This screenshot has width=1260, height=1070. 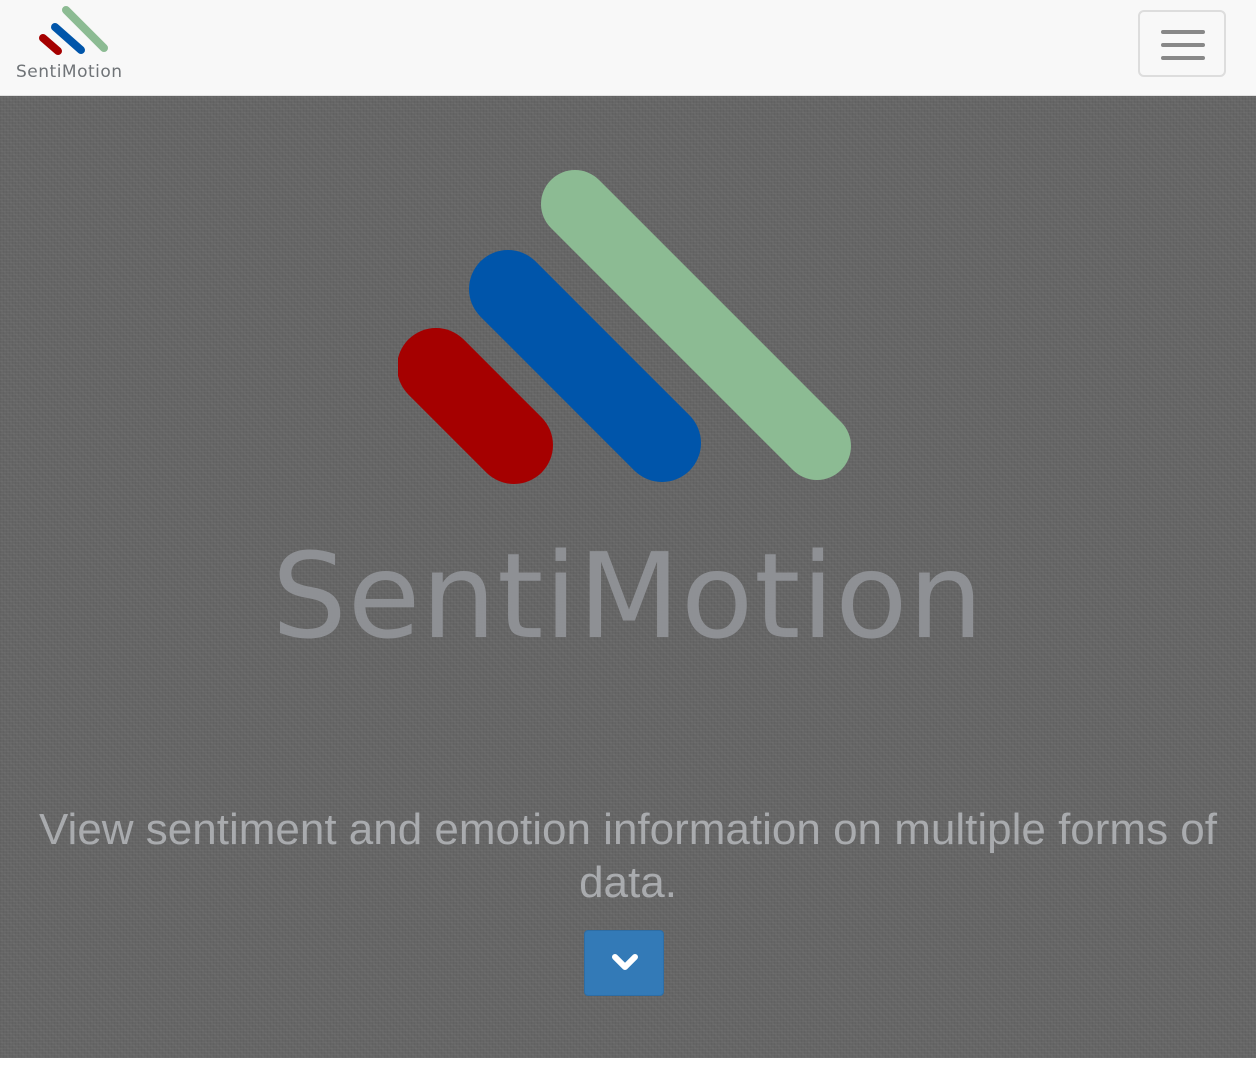 What do you see at coordinates (1258, 529) in the screenshot?
I see `page-edge` at bounding box center [1258, 529].